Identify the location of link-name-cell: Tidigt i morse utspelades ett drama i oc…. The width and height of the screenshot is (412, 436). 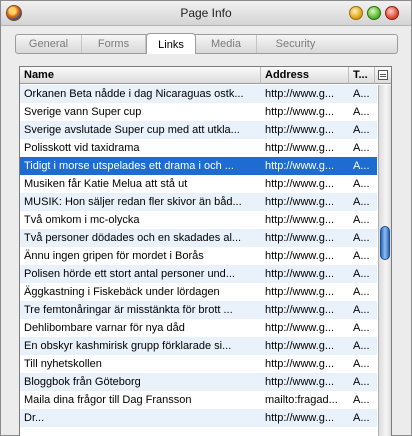
(129, 166).